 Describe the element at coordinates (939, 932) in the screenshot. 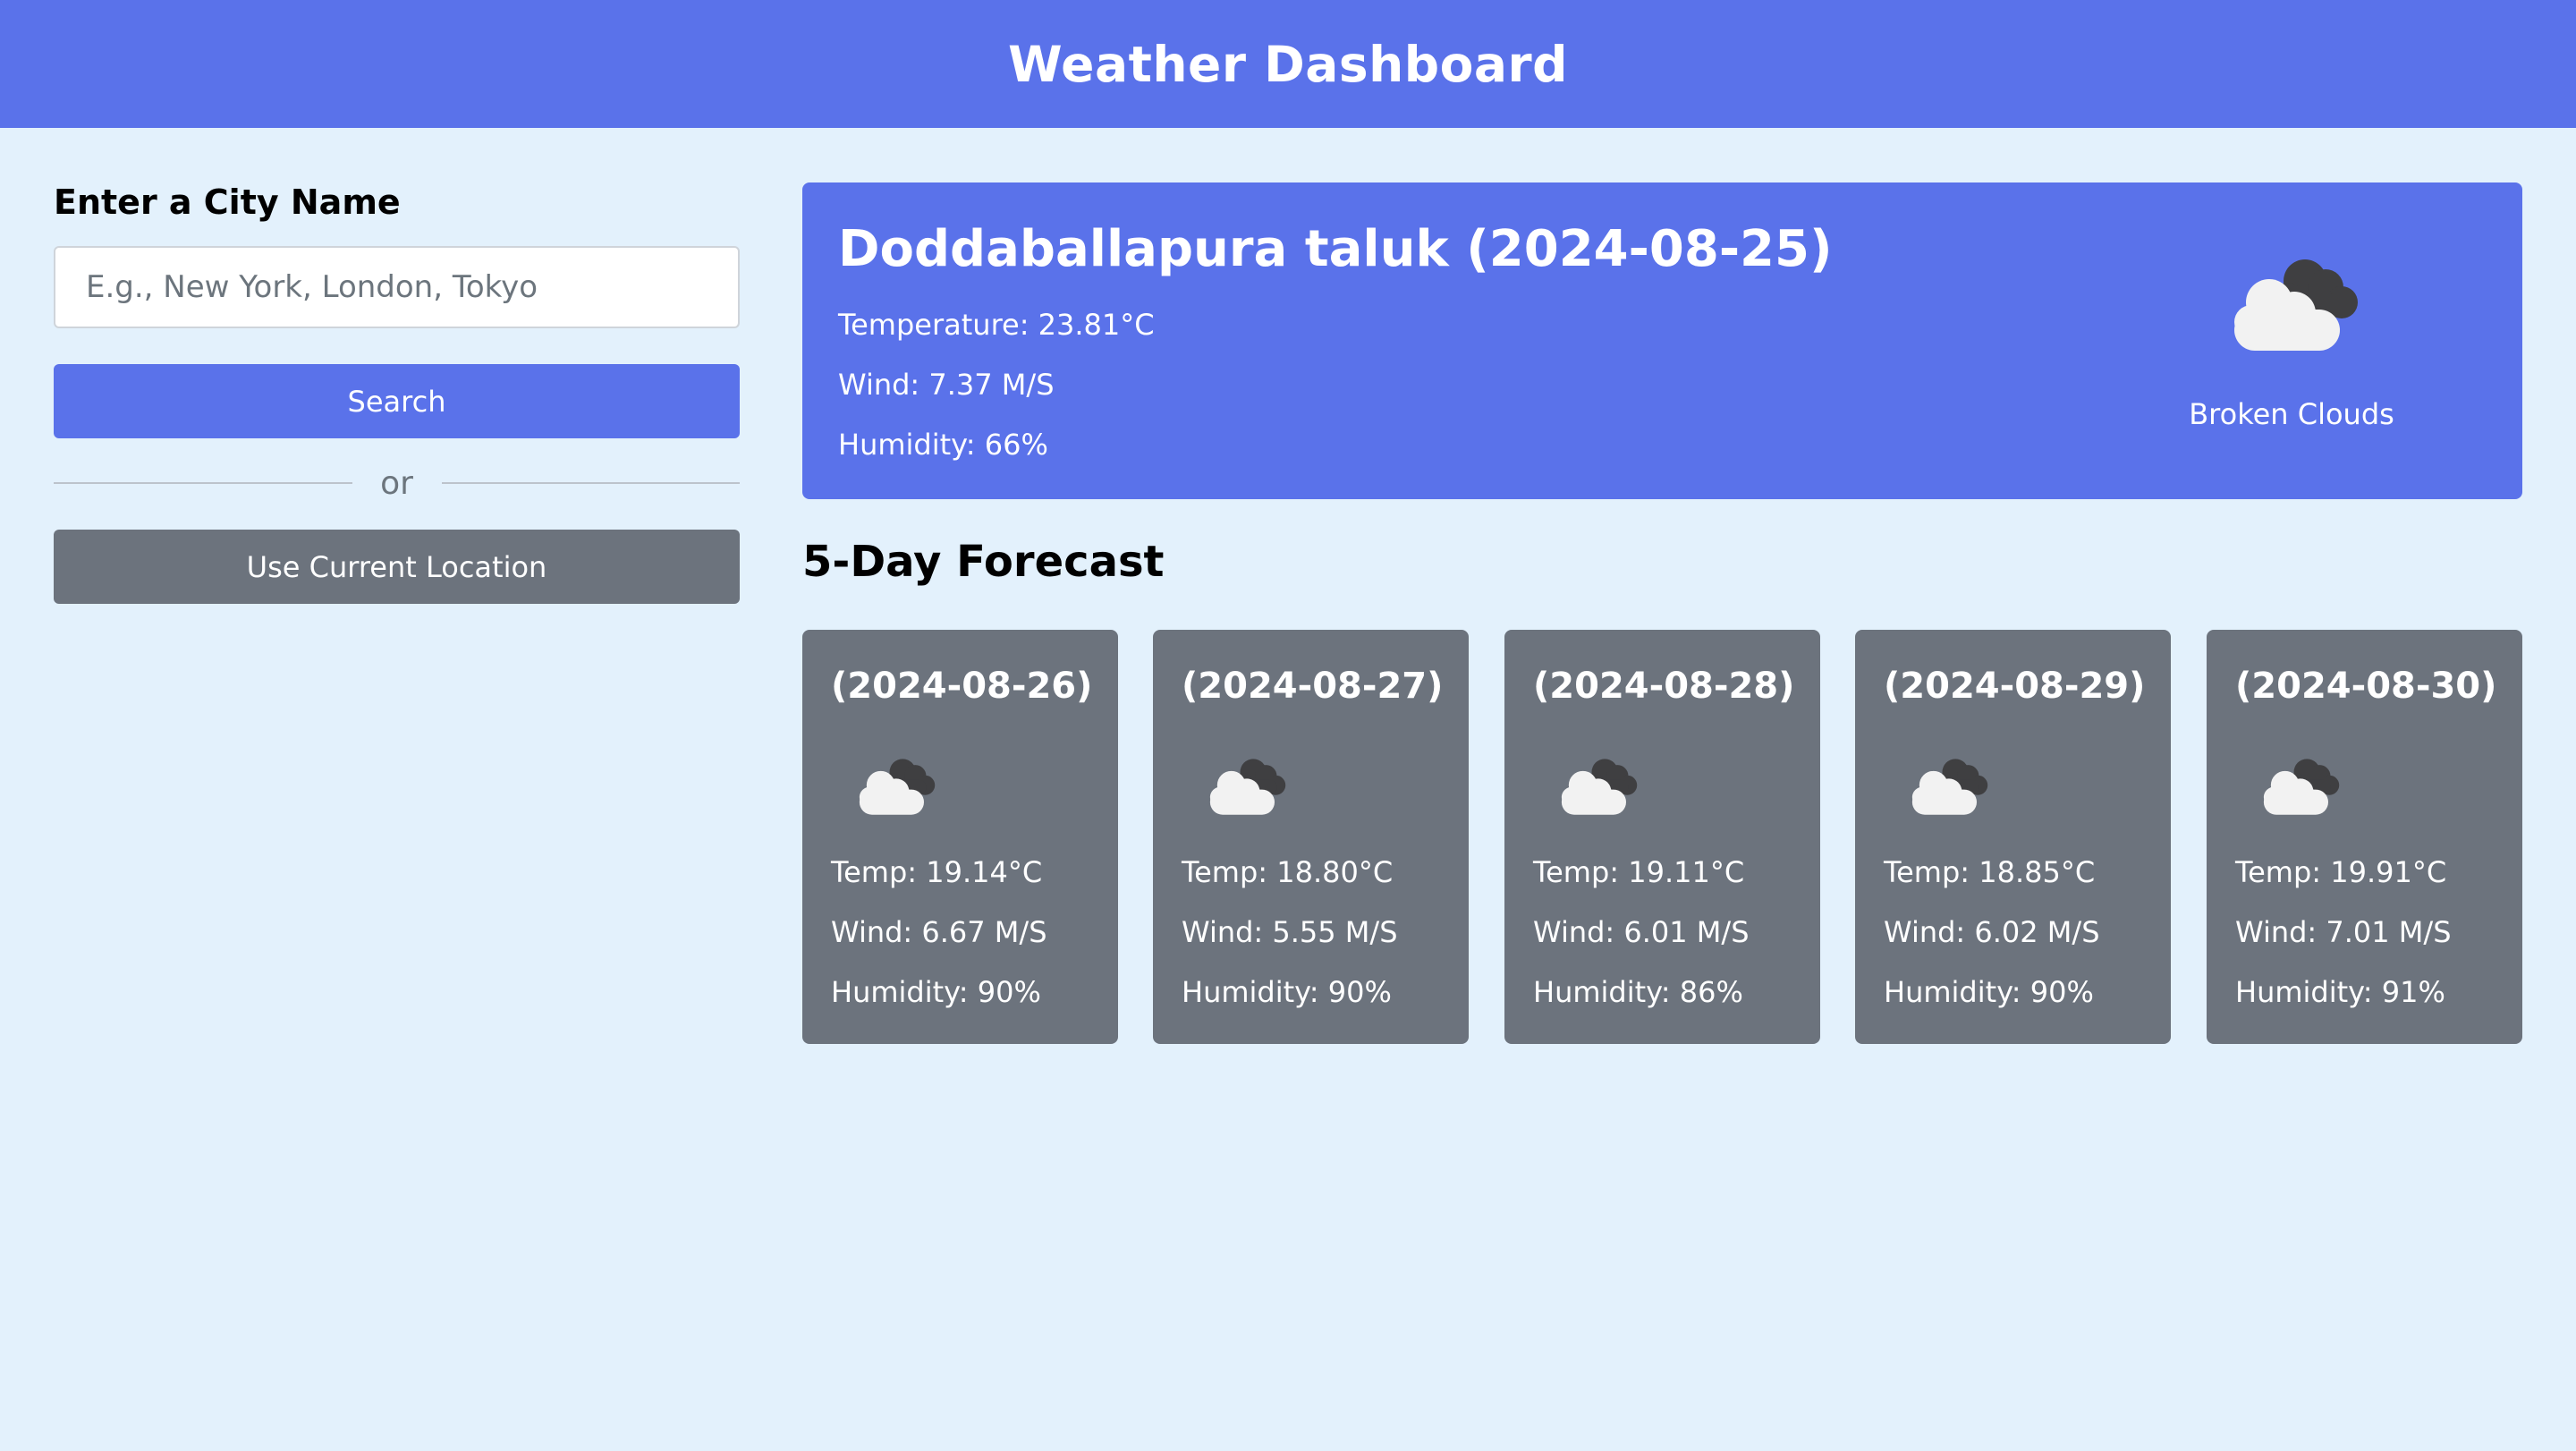

I see `forecast-wind: Wind: 6.67 M/S` at that location.